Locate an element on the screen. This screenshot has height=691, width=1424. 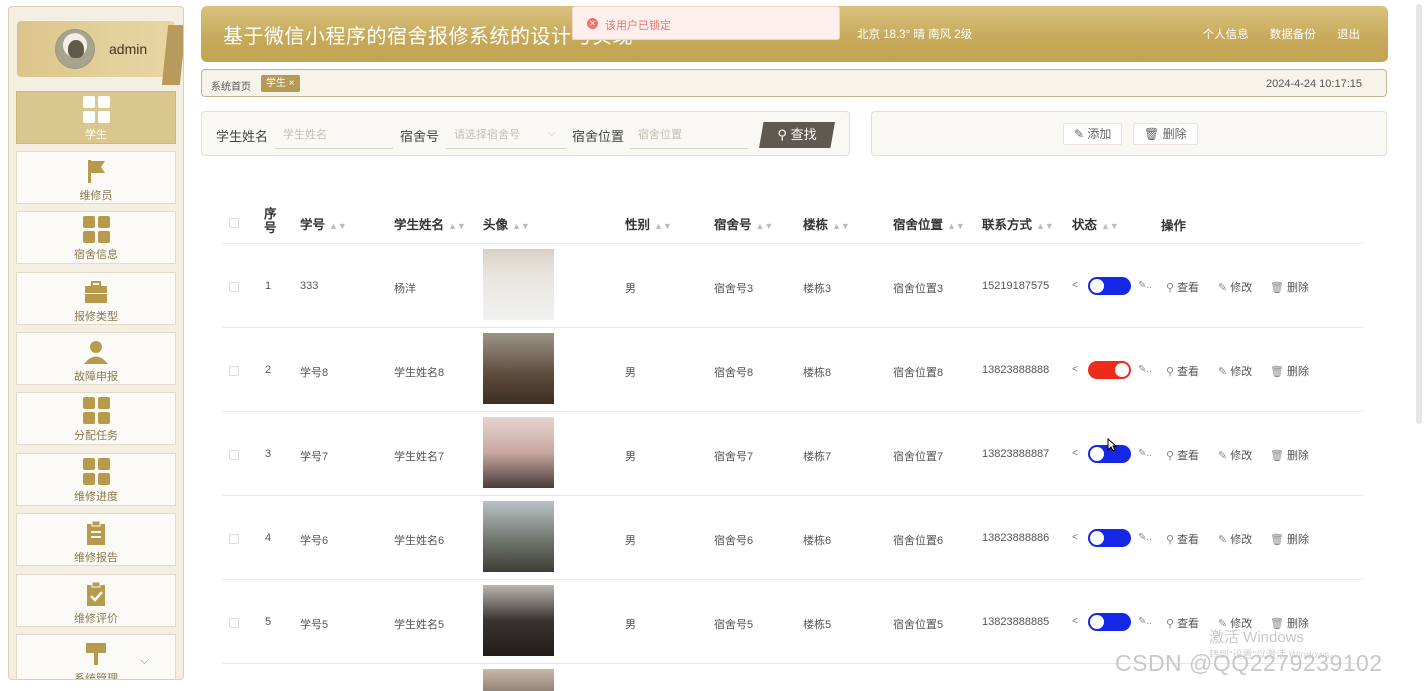
col-avatar: 头像 ▲▼ is located at coordinates (506, 223).